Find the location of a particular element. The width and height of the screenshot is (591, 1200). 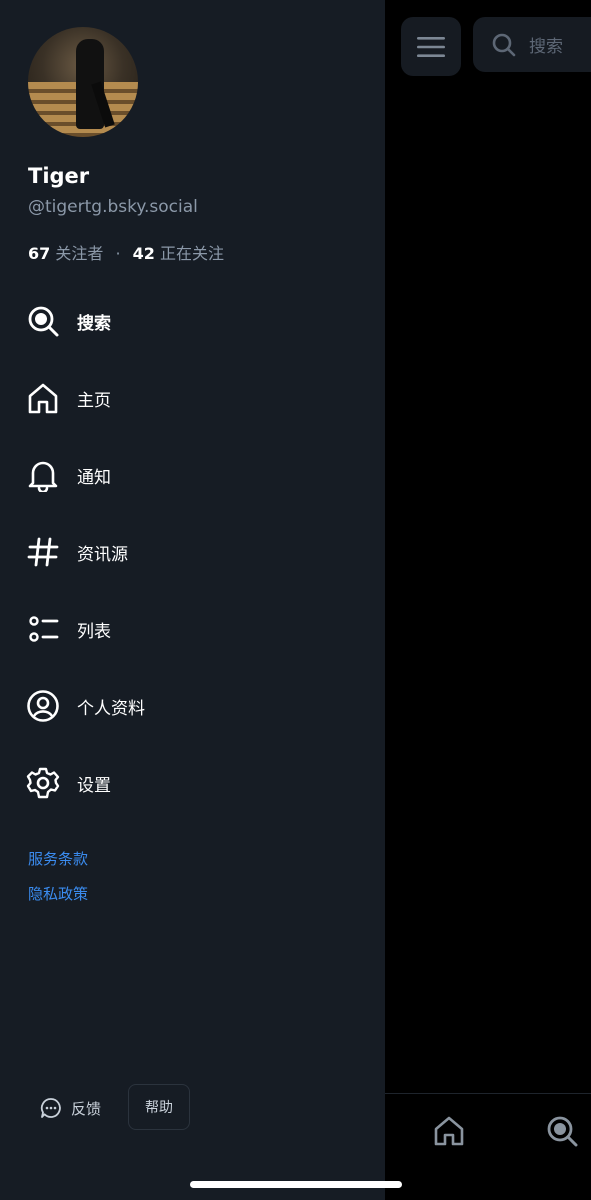

followers-label: 关注者 is located at coordinates (79, 253).